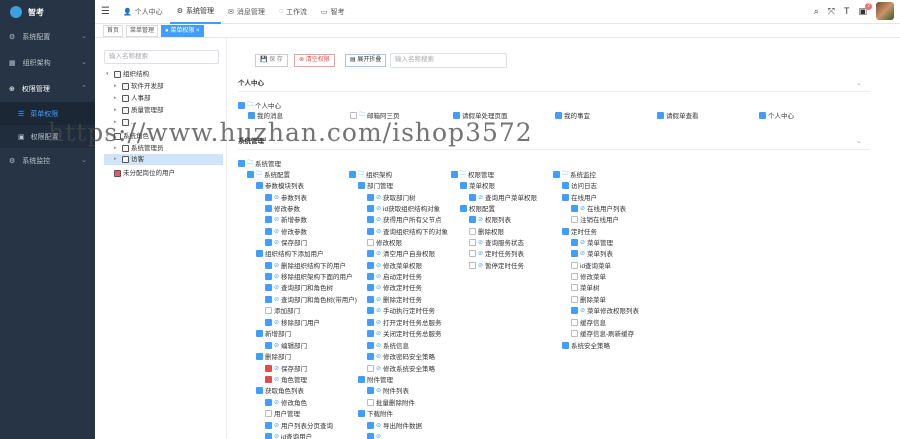 The width and height of the screenshot is (900, 439). I want to click on tag-menu-manage: 菜单管理, so click(142, 30).